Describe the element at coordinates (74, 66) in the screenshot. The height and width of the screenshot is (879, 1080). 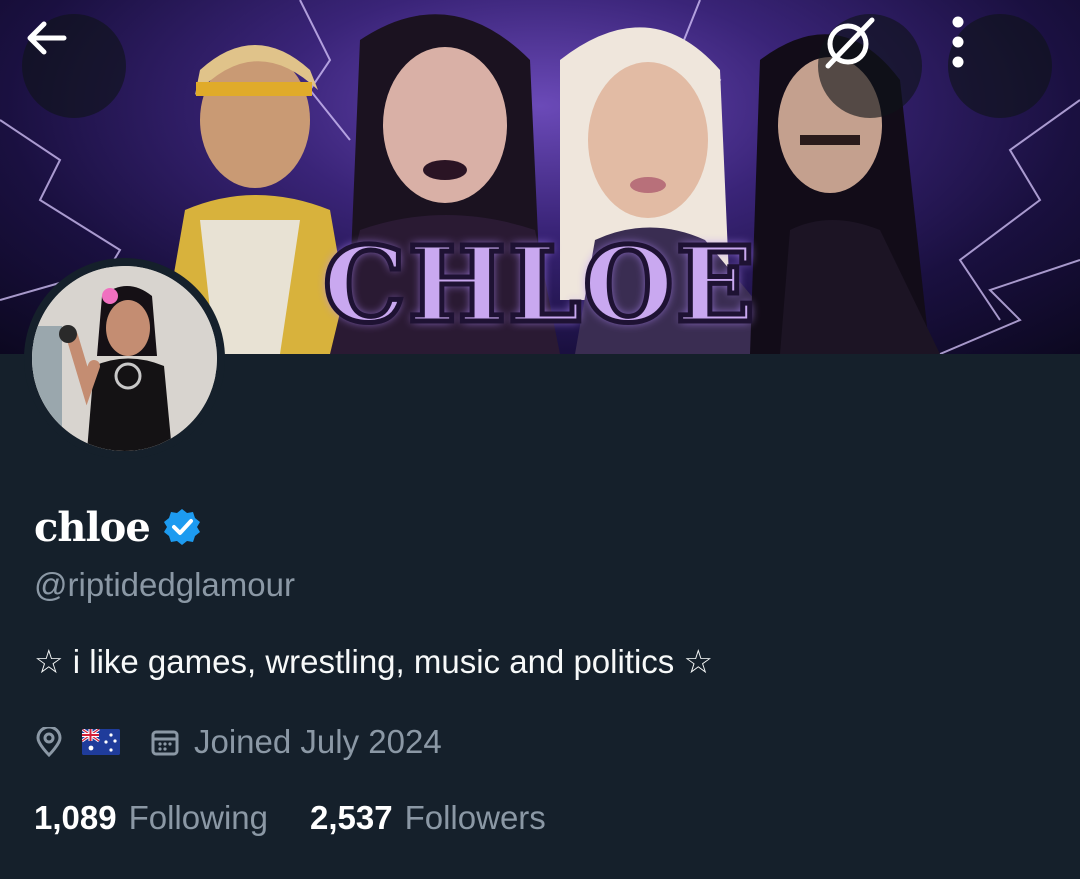
I see `back-button` at that location.